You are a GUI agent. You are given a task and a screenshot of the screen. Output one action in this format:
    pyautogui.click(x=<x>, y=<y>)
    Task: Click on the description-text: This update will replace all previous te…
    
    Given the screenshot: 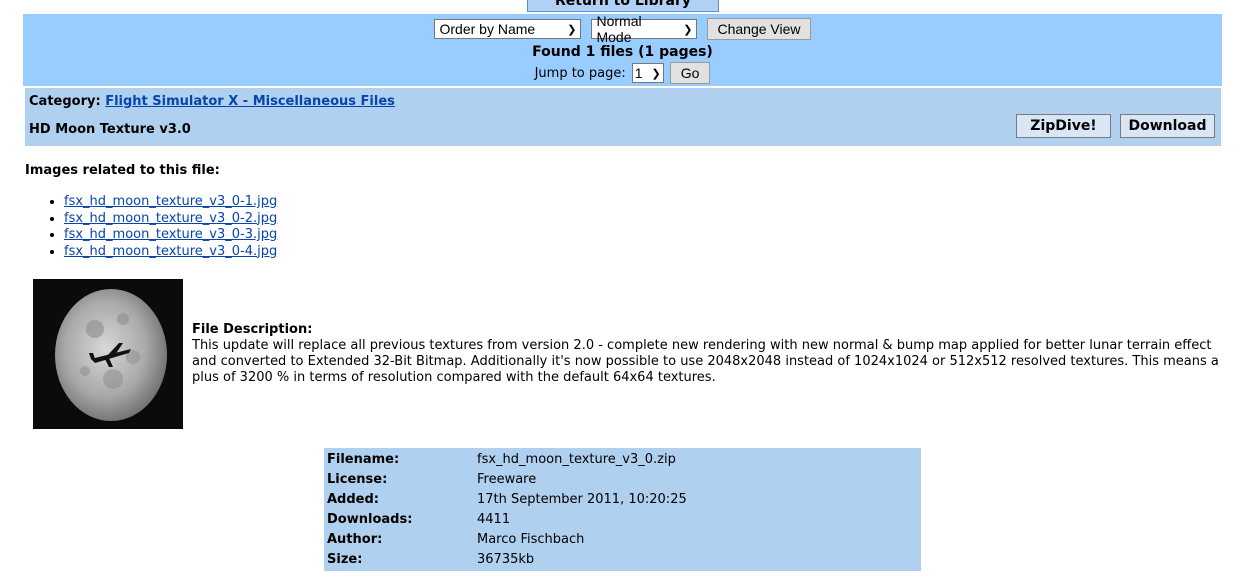 What is the action you would take?
    pyautogui.click(x=705, y=361)
    